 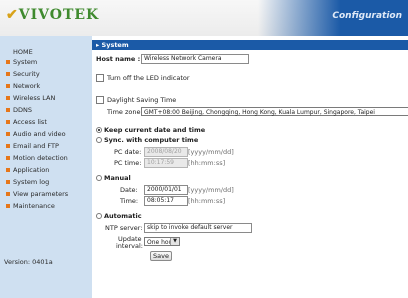 What do you see at coordinates (148, 78) in the screenshot?
I see `led-off-label: Turn off the LED indicator` at bounding box center [148, 78].